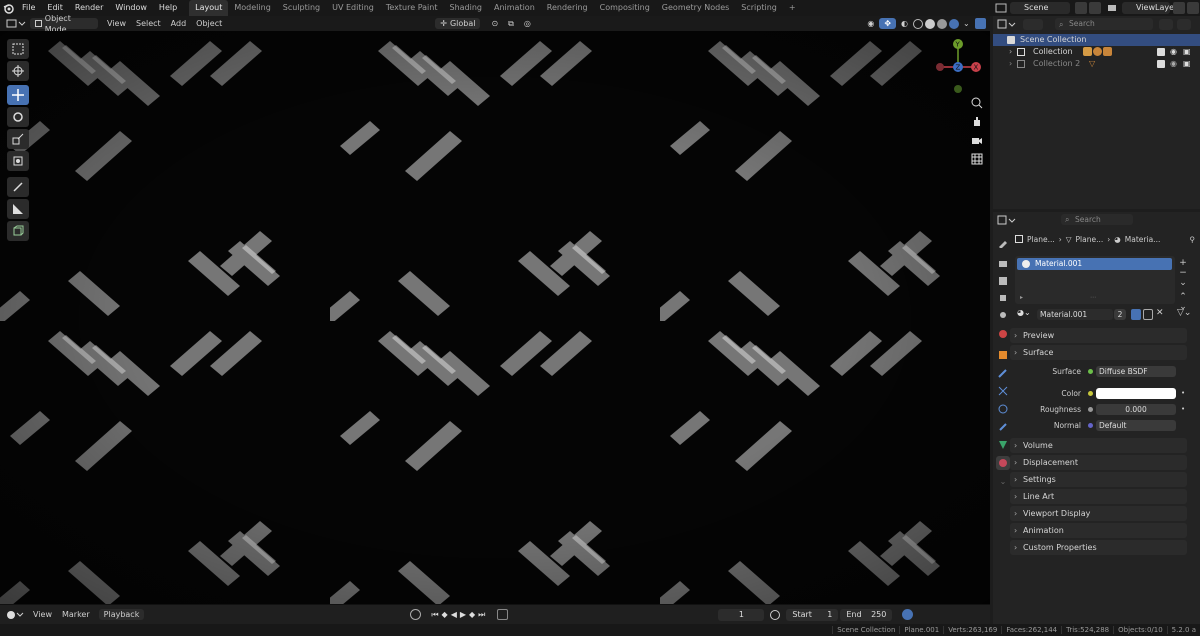  I want to click on surface-socket-icon, so click(1090, 371).